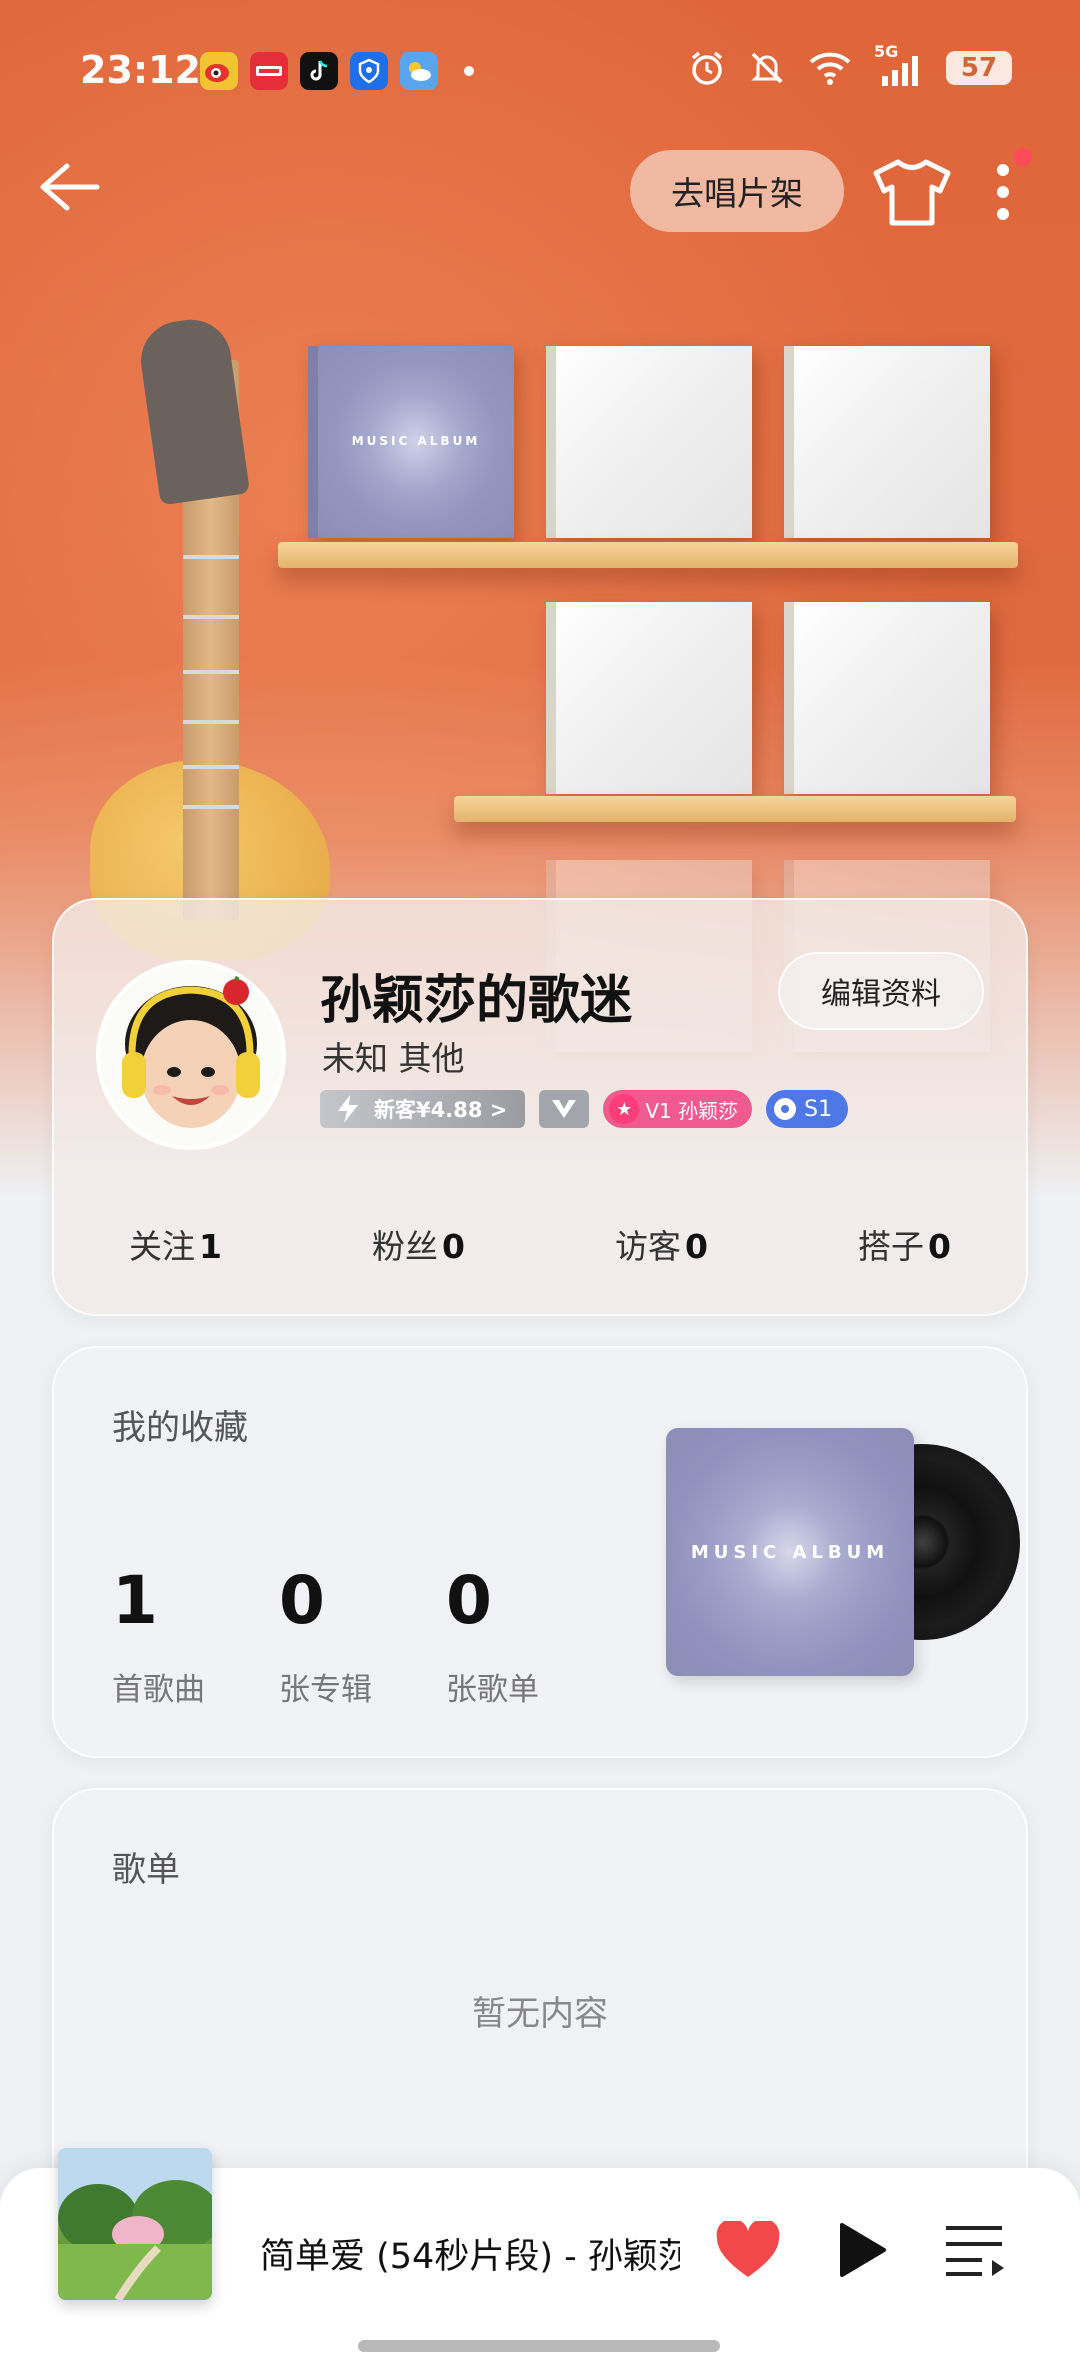 This screenshot has height=2374, width=1080. What do you see at coordinates (369, 71) in the screenshot?
I see `security-icon` at bounding box center [369, 71].